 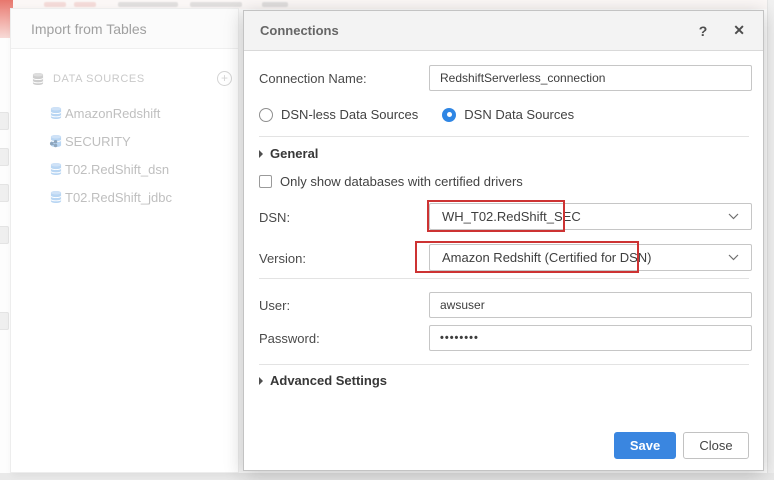 I want to click on dsnless-radio, so click(x=266, y=114).